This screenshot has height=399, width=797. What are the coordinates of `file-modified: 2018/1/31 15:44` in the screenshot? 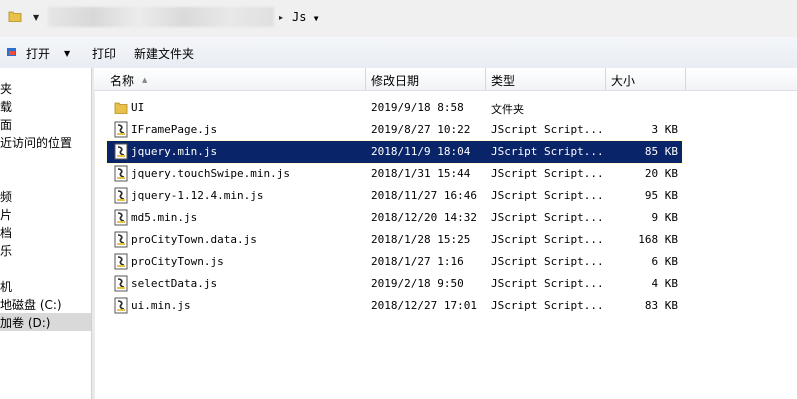 It's located at (421, 173).